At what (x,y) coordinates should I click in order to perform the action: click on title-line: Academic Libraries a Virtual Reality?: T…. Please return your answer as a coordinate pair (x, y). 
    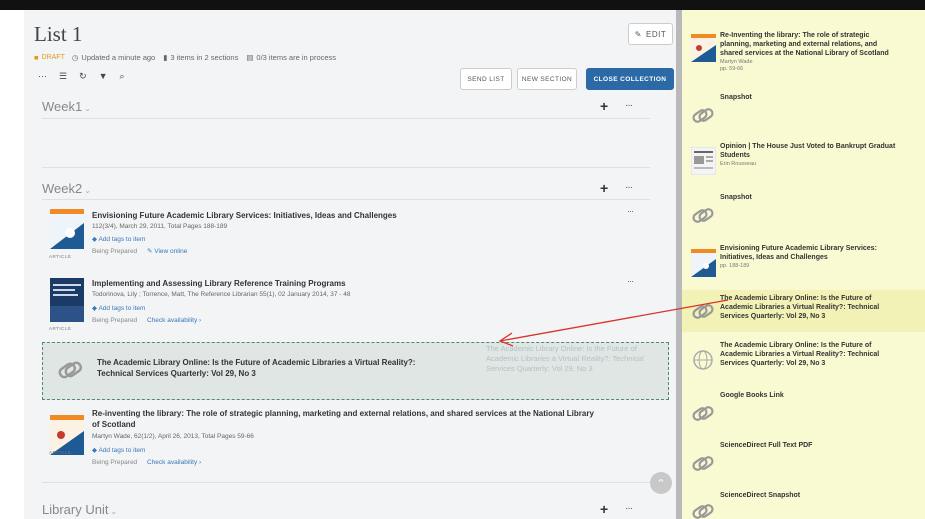
    Looking at the image, I should click on (800, 307).